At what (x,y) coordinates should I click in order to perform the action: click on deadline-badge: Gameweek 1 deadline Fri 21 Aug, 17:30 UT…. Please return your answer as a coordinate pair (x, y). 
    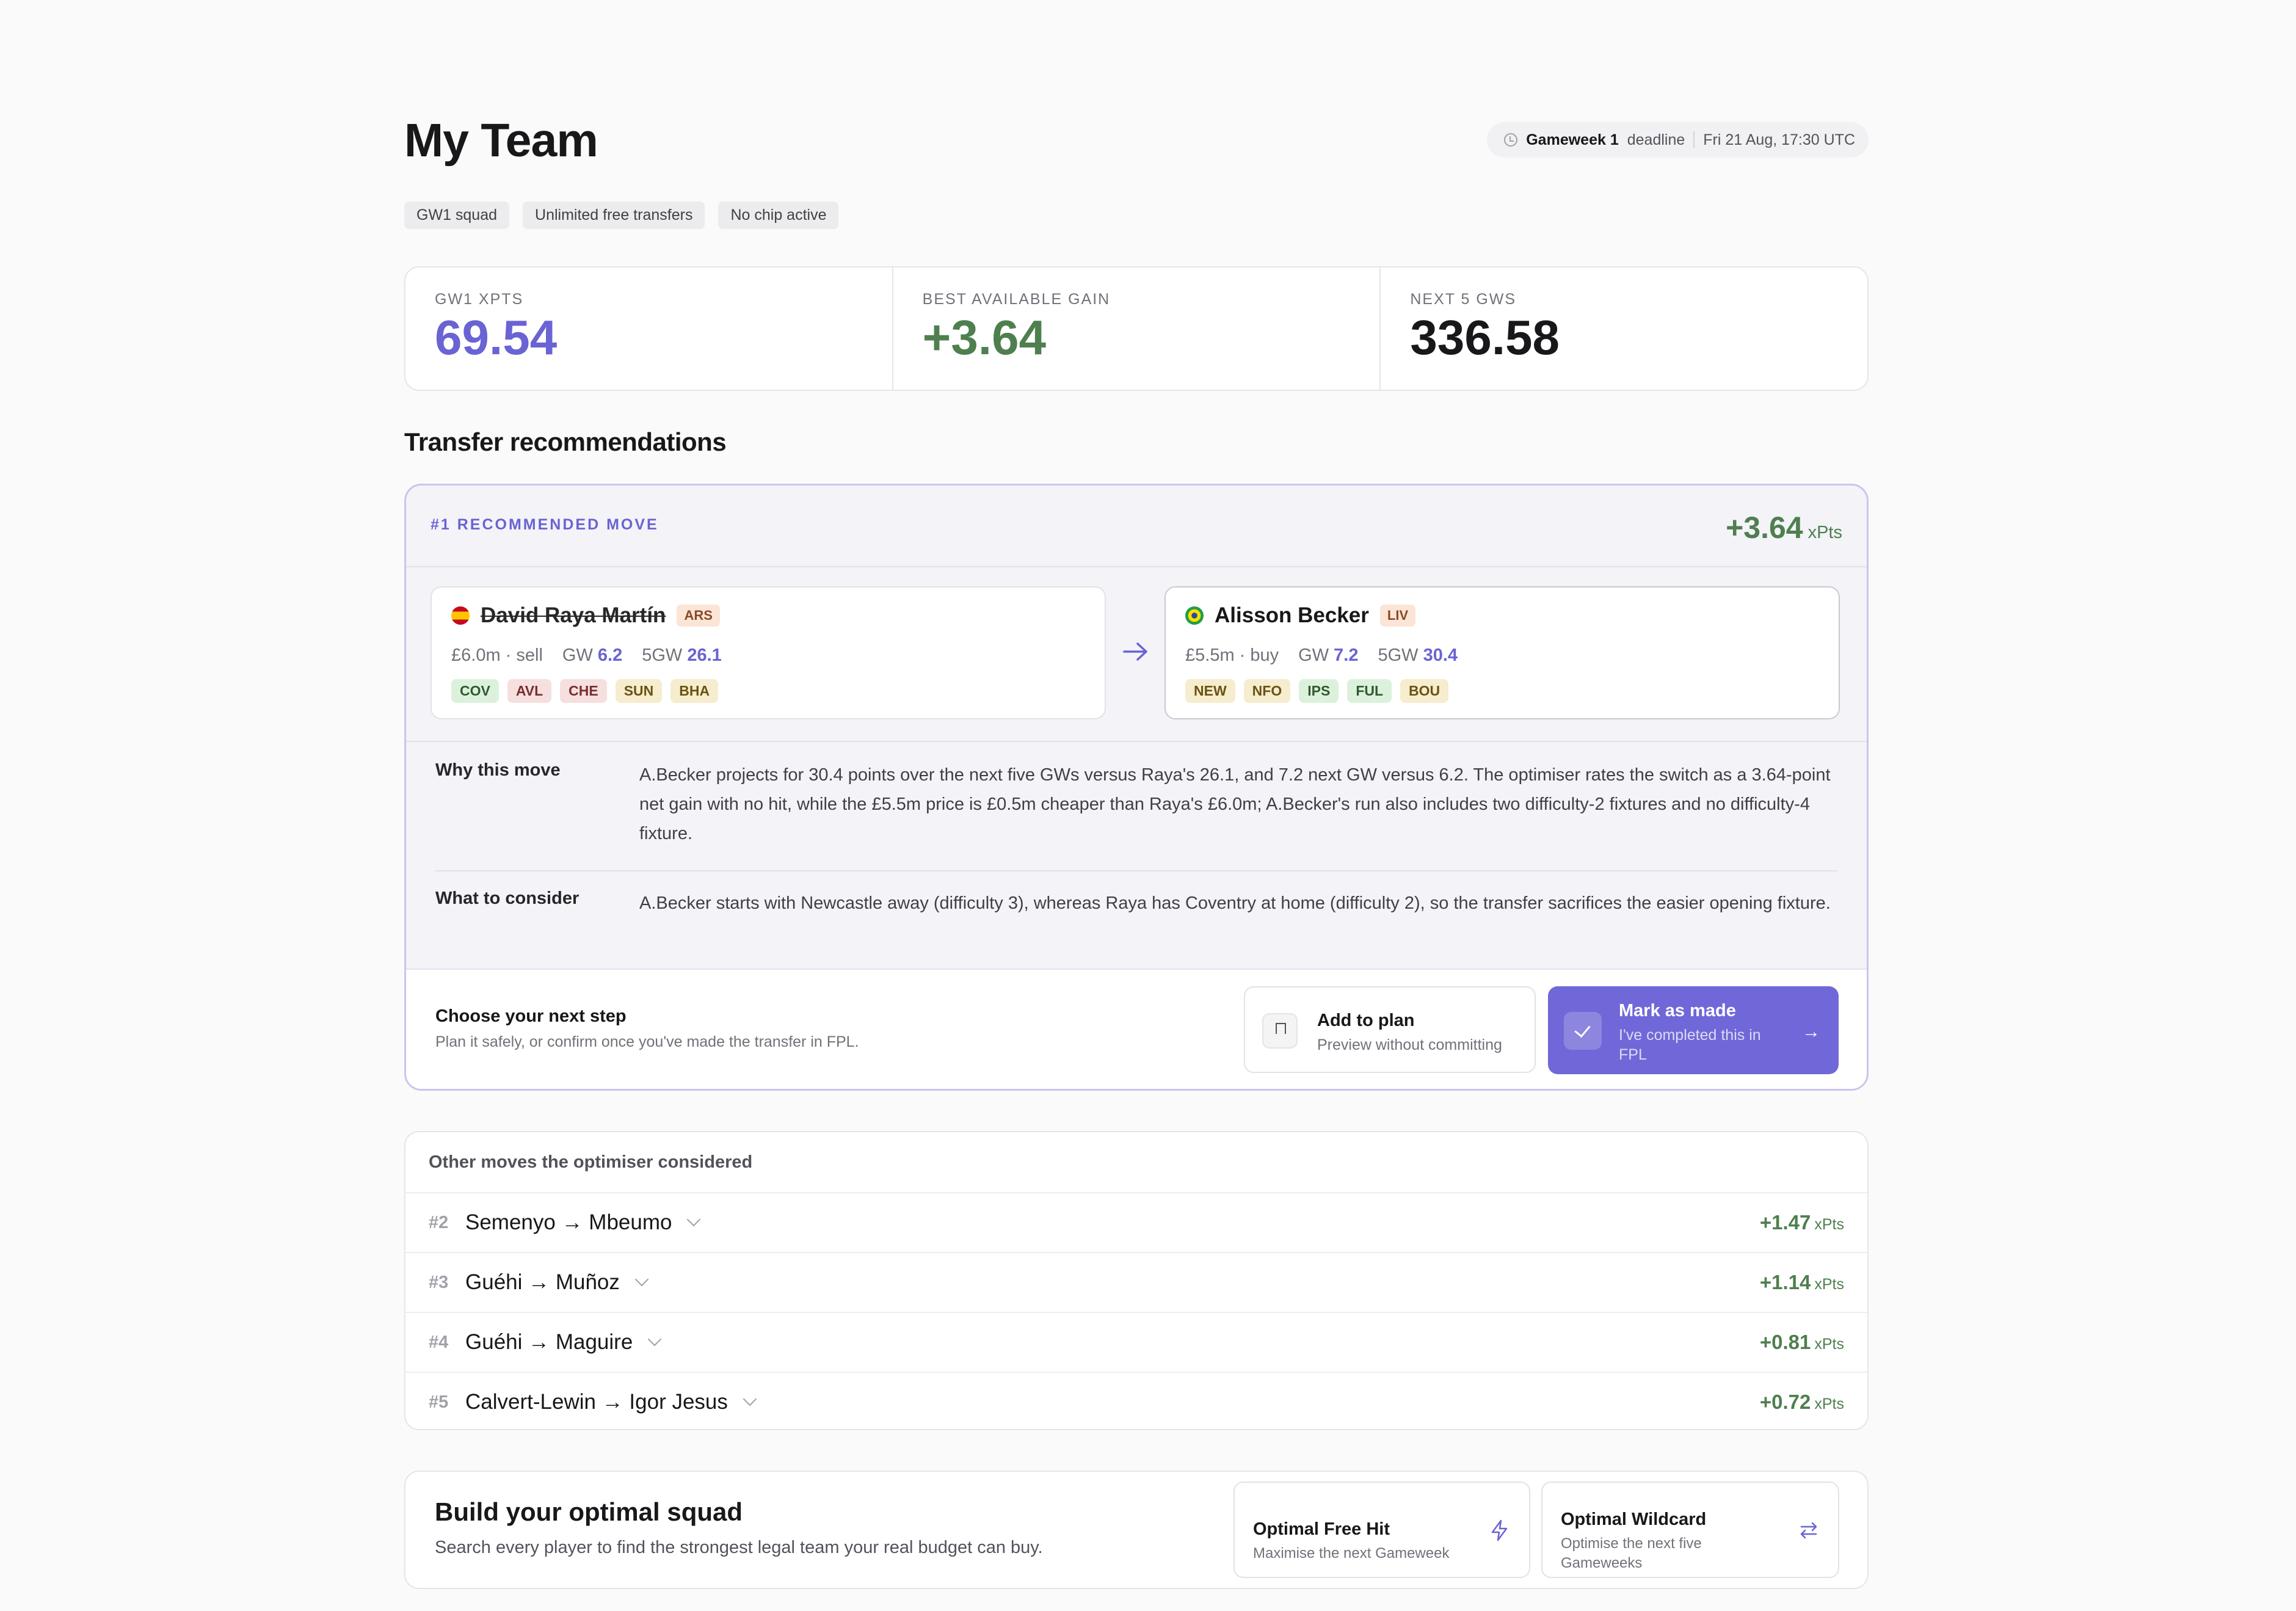
    Looking at the image, I should click on (1678, 140).